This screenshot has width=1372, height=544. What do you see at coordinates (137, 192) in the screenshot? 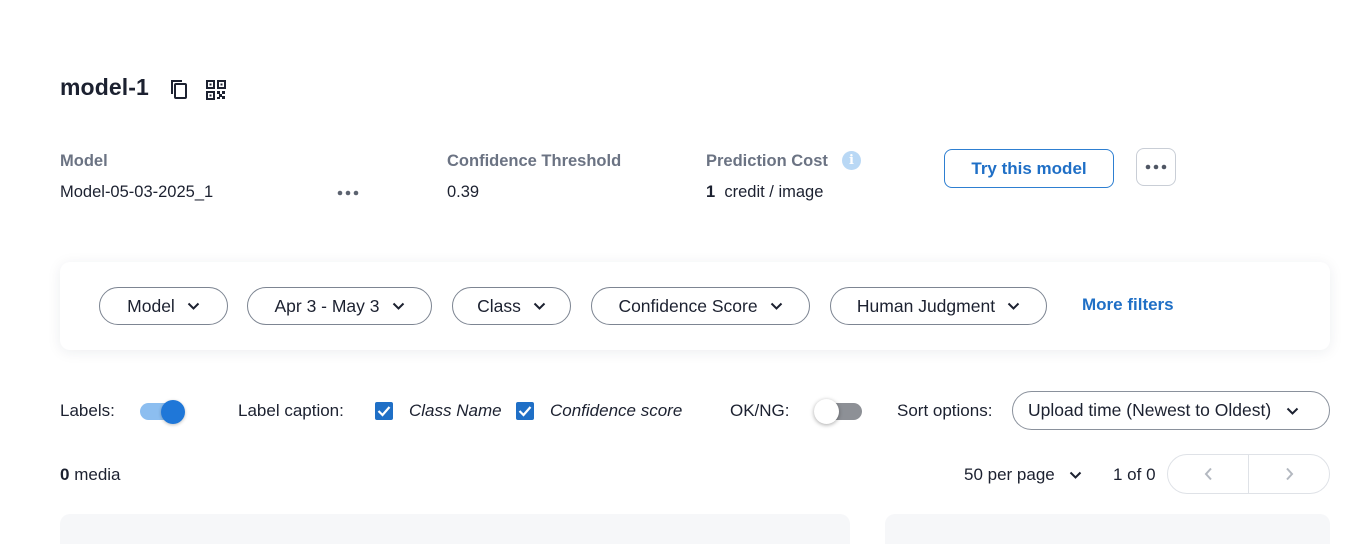
I see `model-value: Model-05-03-2025_1` at bounding box center [137, 192].